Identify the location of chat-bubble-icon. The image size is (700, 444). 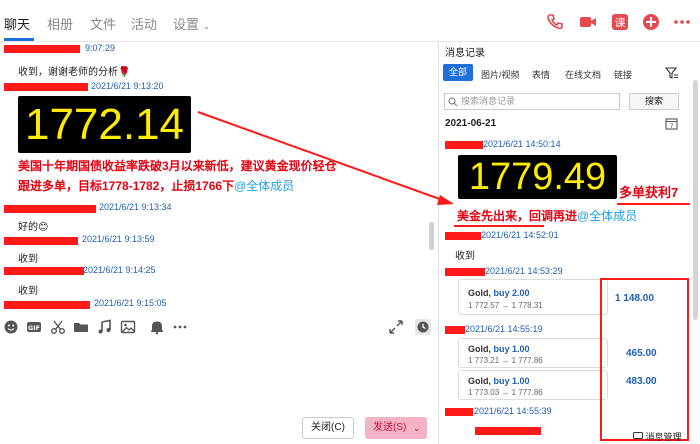
(638, 436).